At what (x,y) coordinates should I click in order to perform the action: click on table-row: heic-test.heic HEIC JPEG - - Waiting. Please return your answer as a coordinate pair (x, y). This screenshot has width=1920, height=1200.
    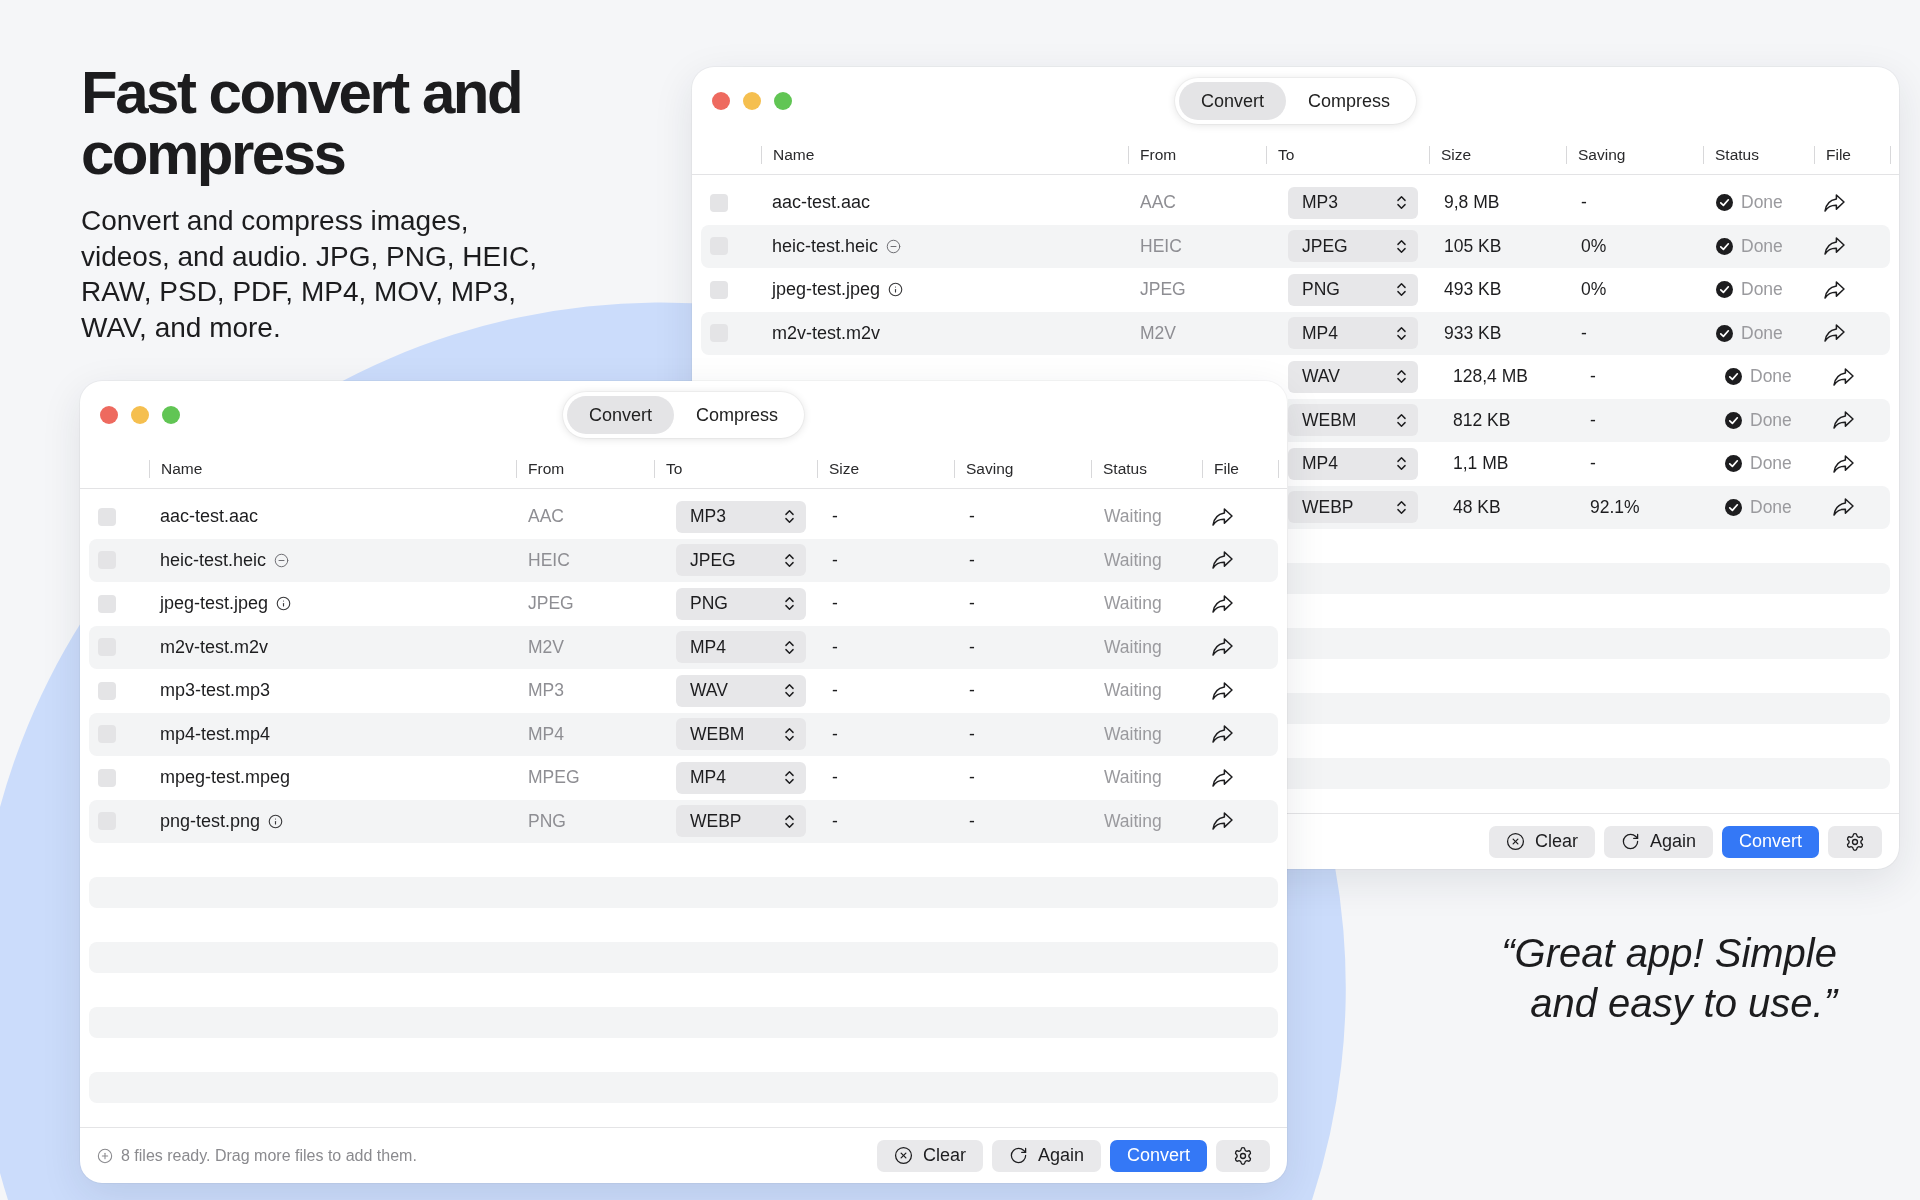
    Looking at the image, I should click on (683, 560).